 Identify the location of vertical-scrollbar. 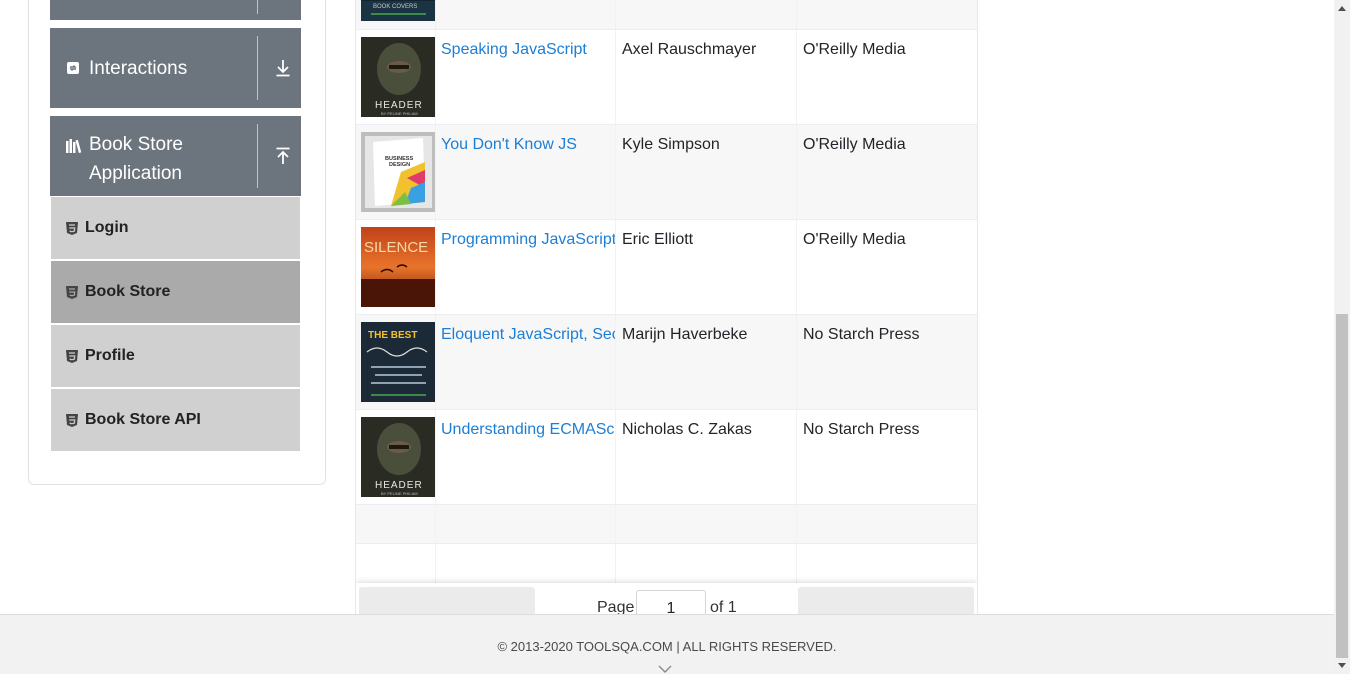
(1342, 337).